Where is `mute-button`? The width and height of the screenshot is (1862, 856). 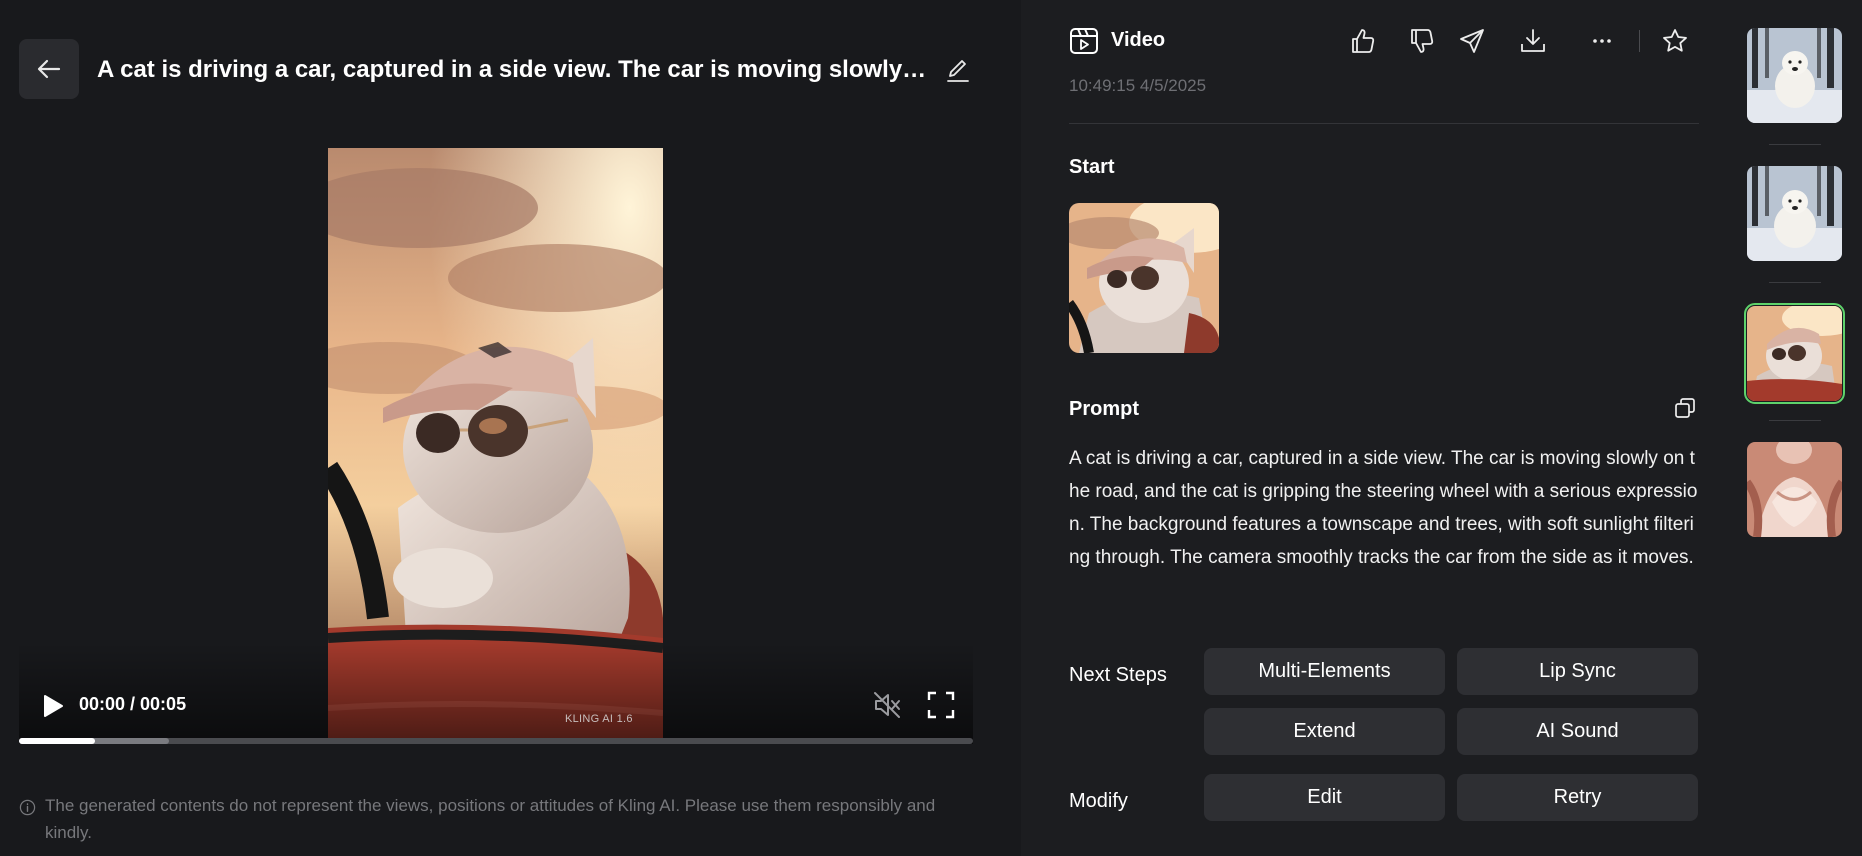
mute-button is located at coordinates (887, 705).